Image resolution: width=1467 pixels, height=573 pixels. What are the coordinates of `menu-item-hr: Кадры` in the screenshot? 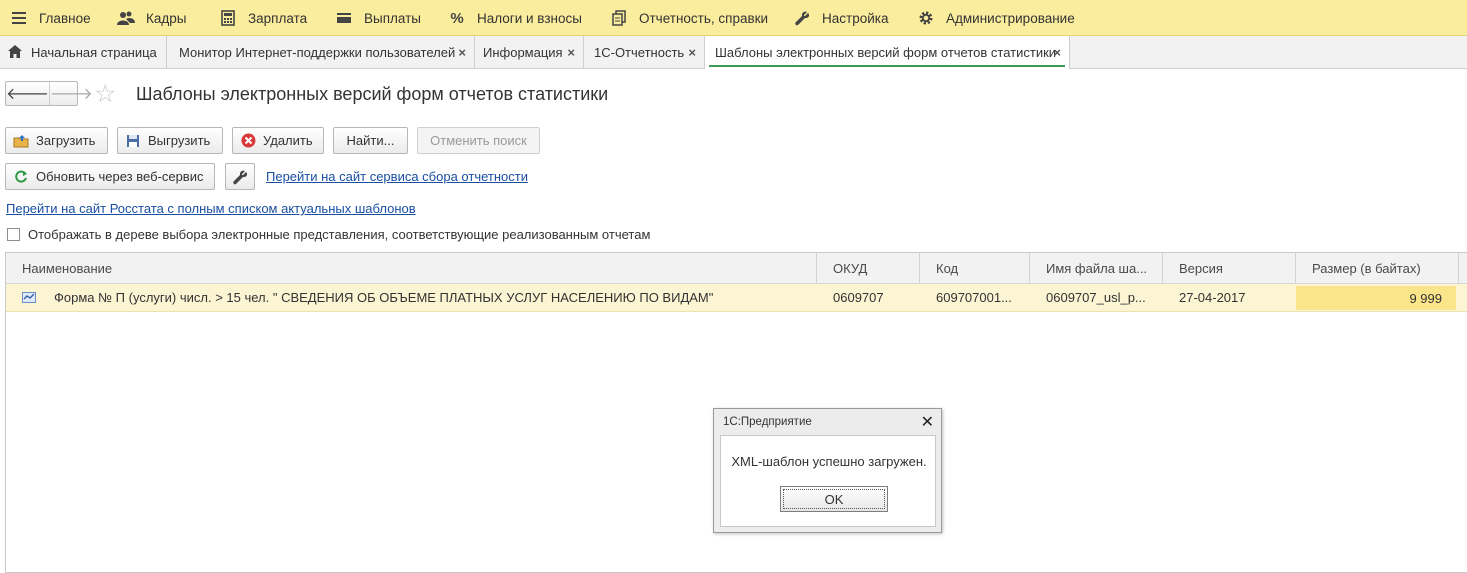 It's located at (151, 18).